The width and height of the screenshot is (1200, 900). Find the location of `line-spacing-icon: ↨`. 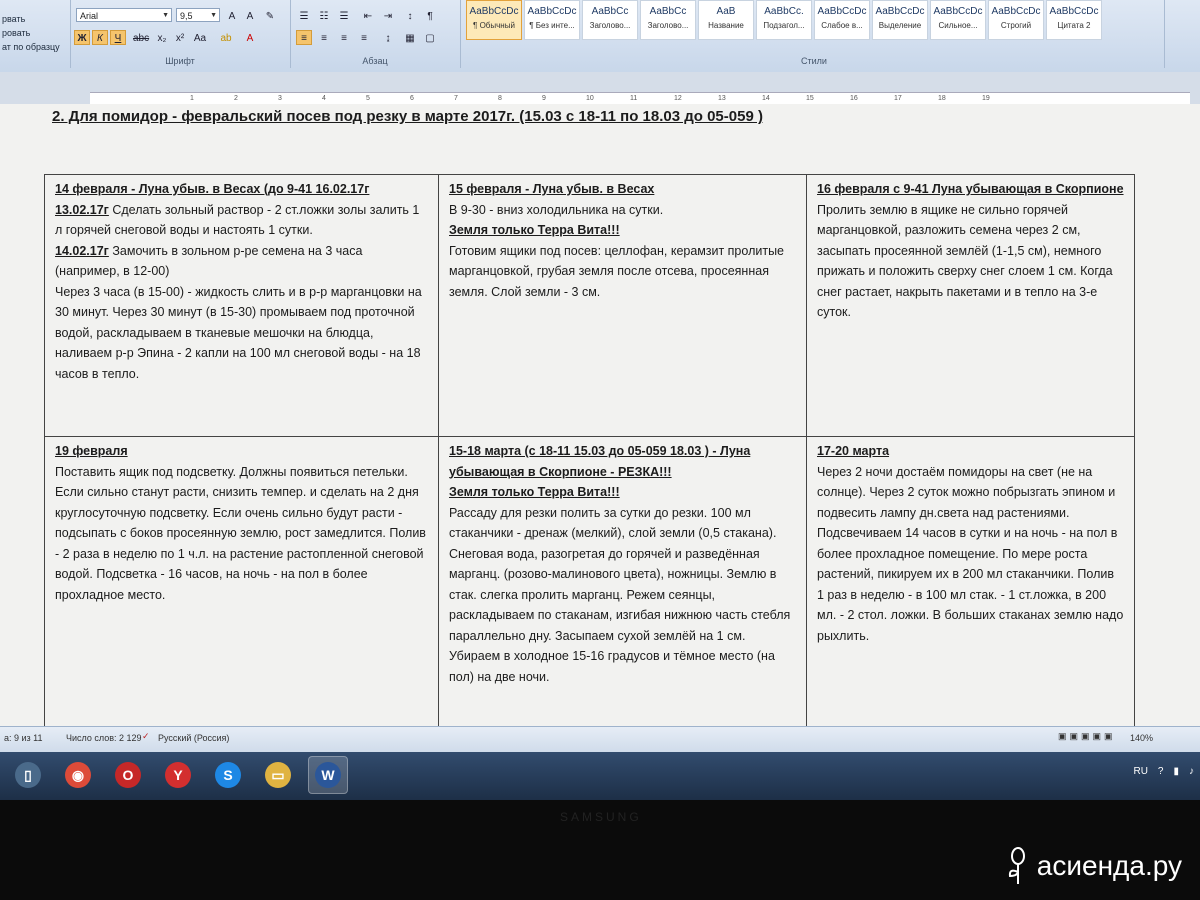

line-spacing-icon: ↨ is located at coordinates (388, 37).